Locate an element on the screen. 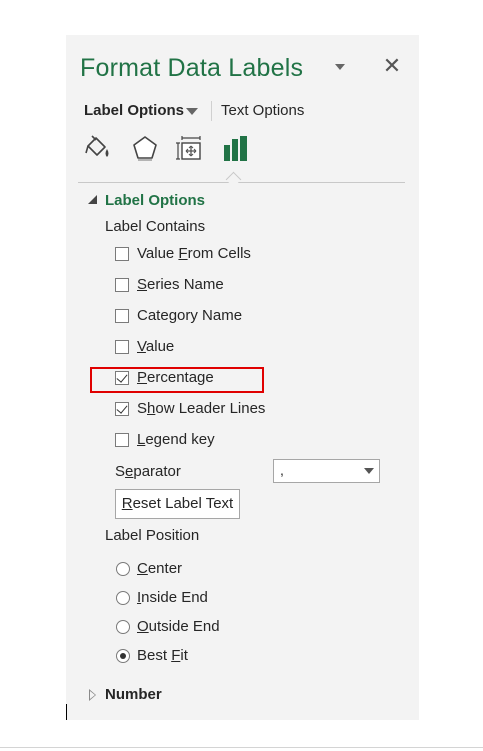 The width and height of the screenshot is (483, 751). label-position-heading: Label Position is located at coordinates (152, 535).